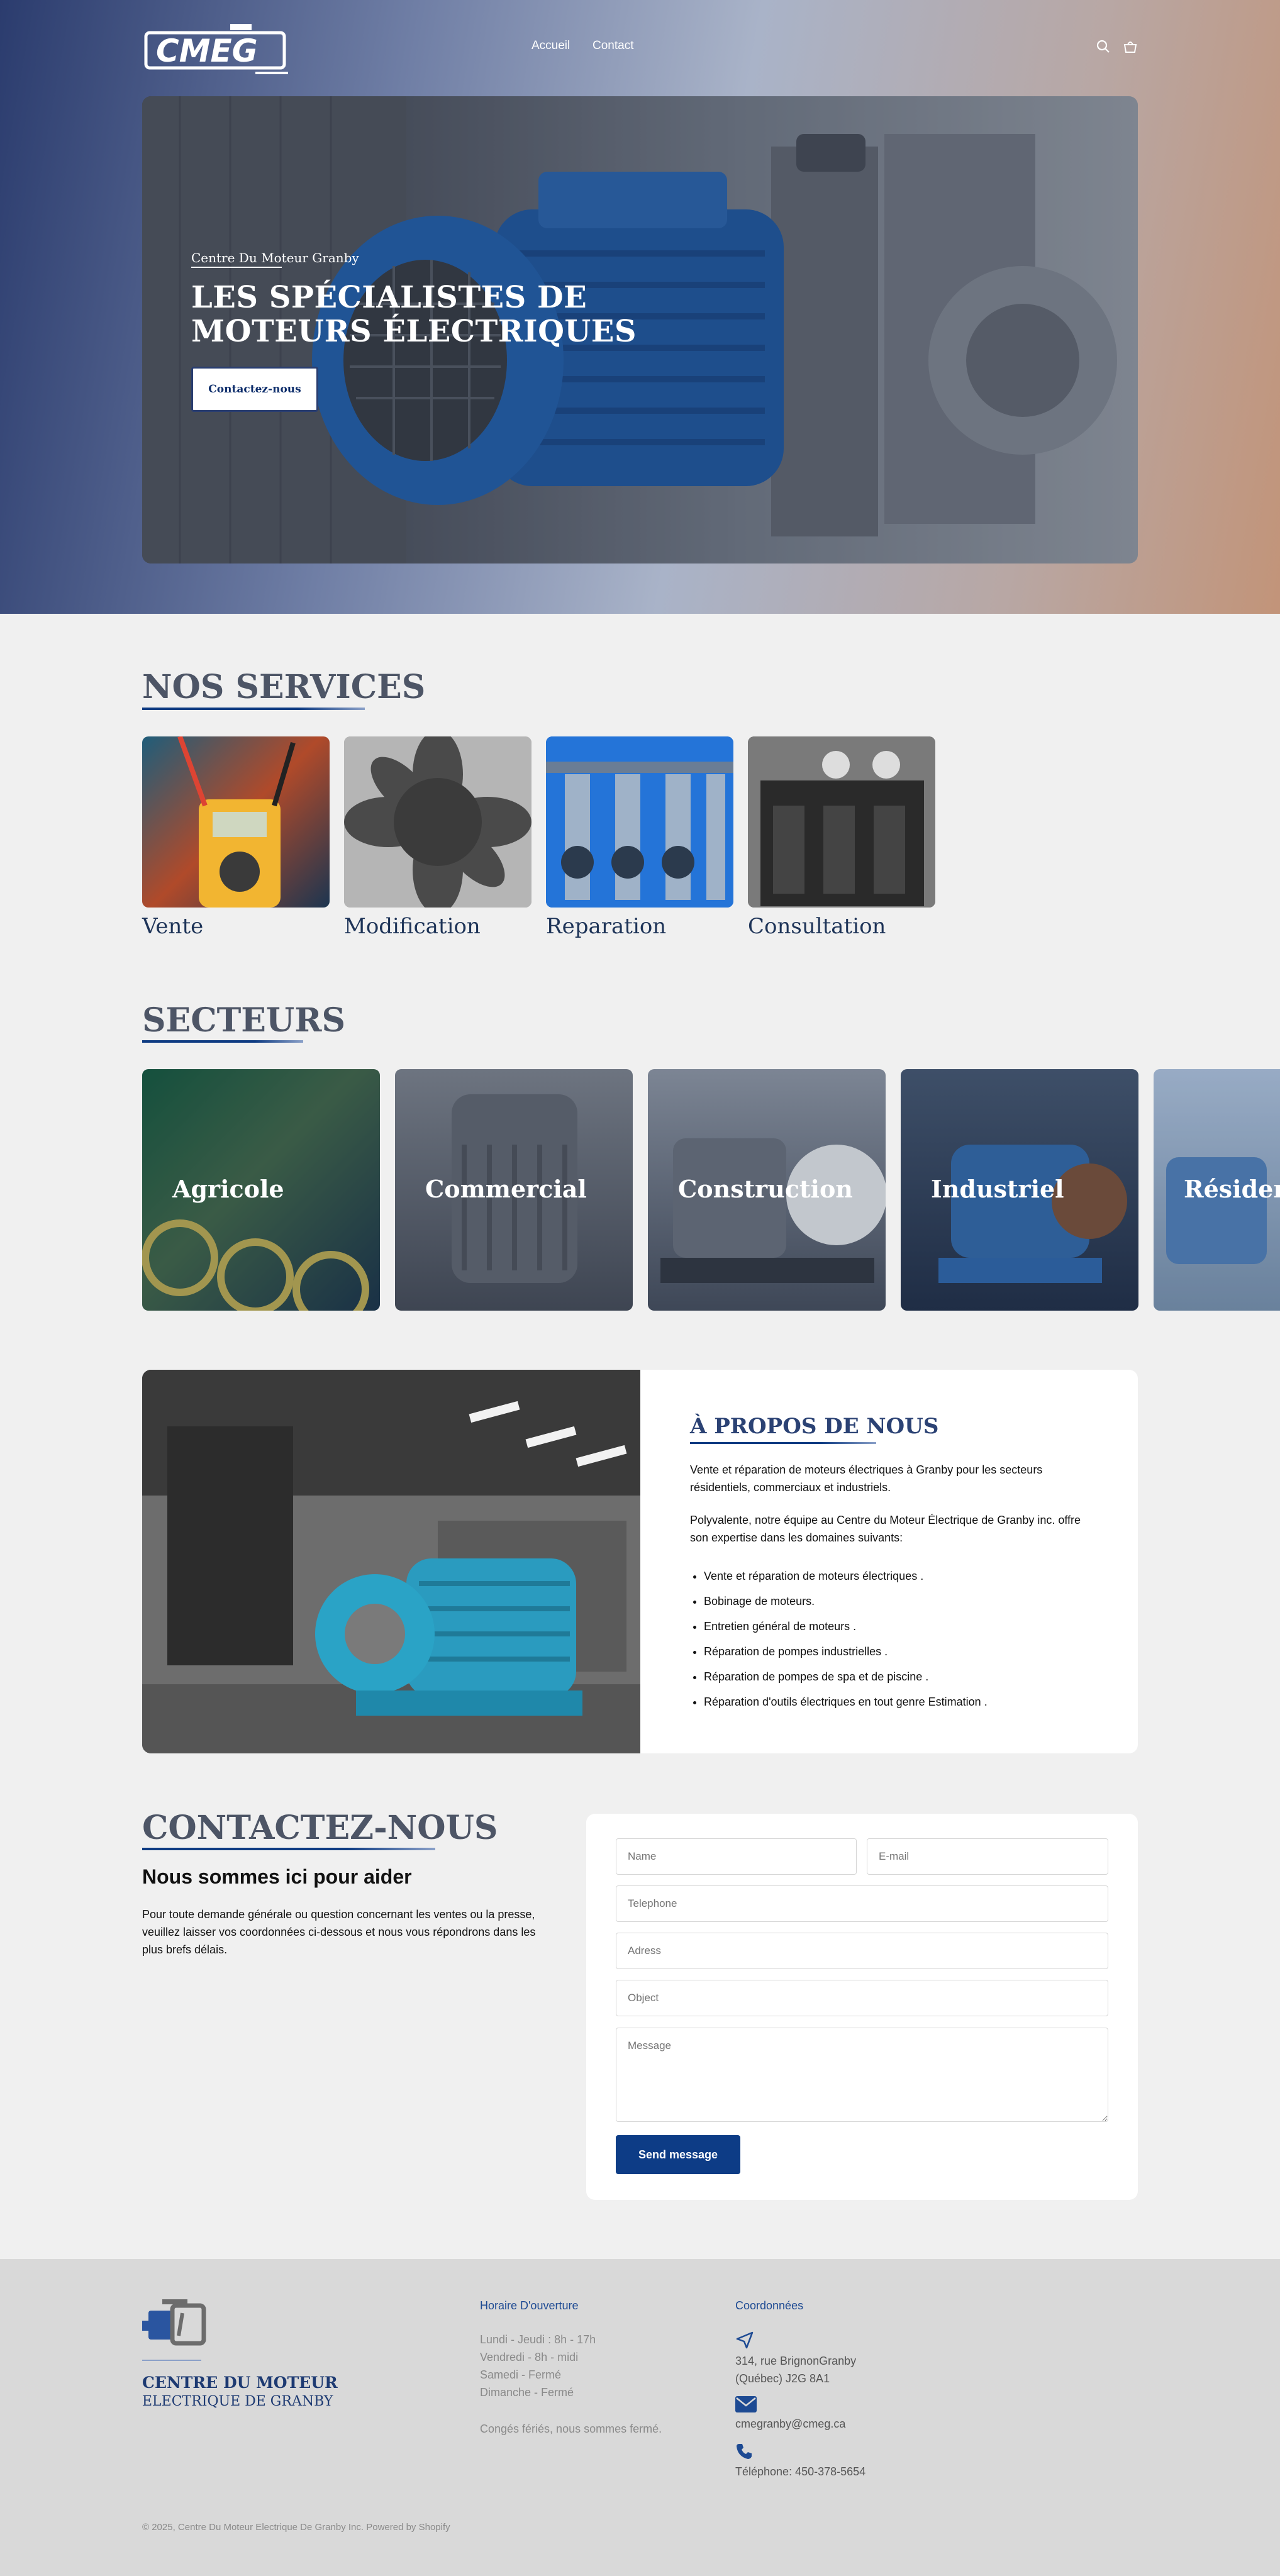 The width and height of the screenshot is (1280, 2576). I want to click on footer-address-line-1: 314, rue BrignonGranby, so click(796, 2361).